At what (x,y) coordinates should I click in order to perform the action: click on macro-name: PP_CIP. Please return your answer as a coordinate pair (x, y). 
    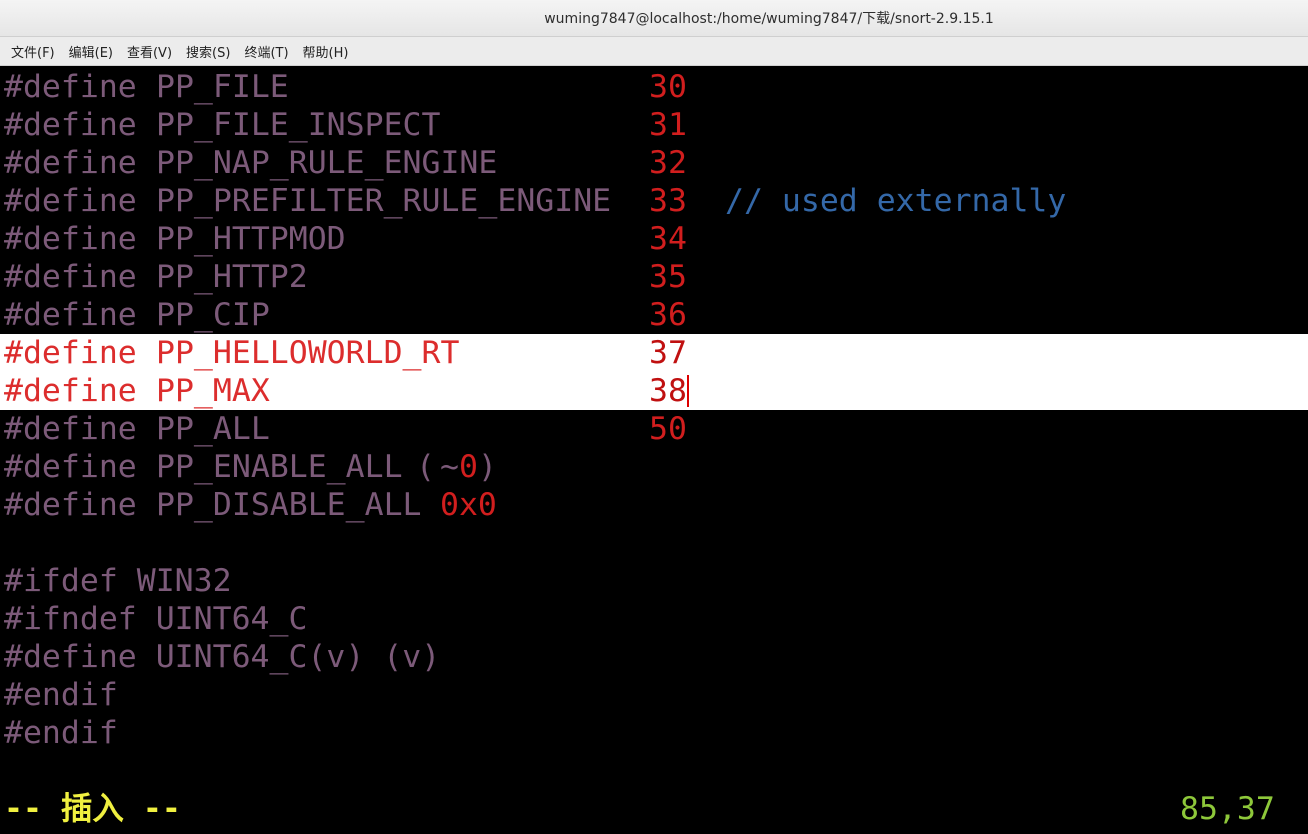
    Looking at the image, I should click on (213, 315).